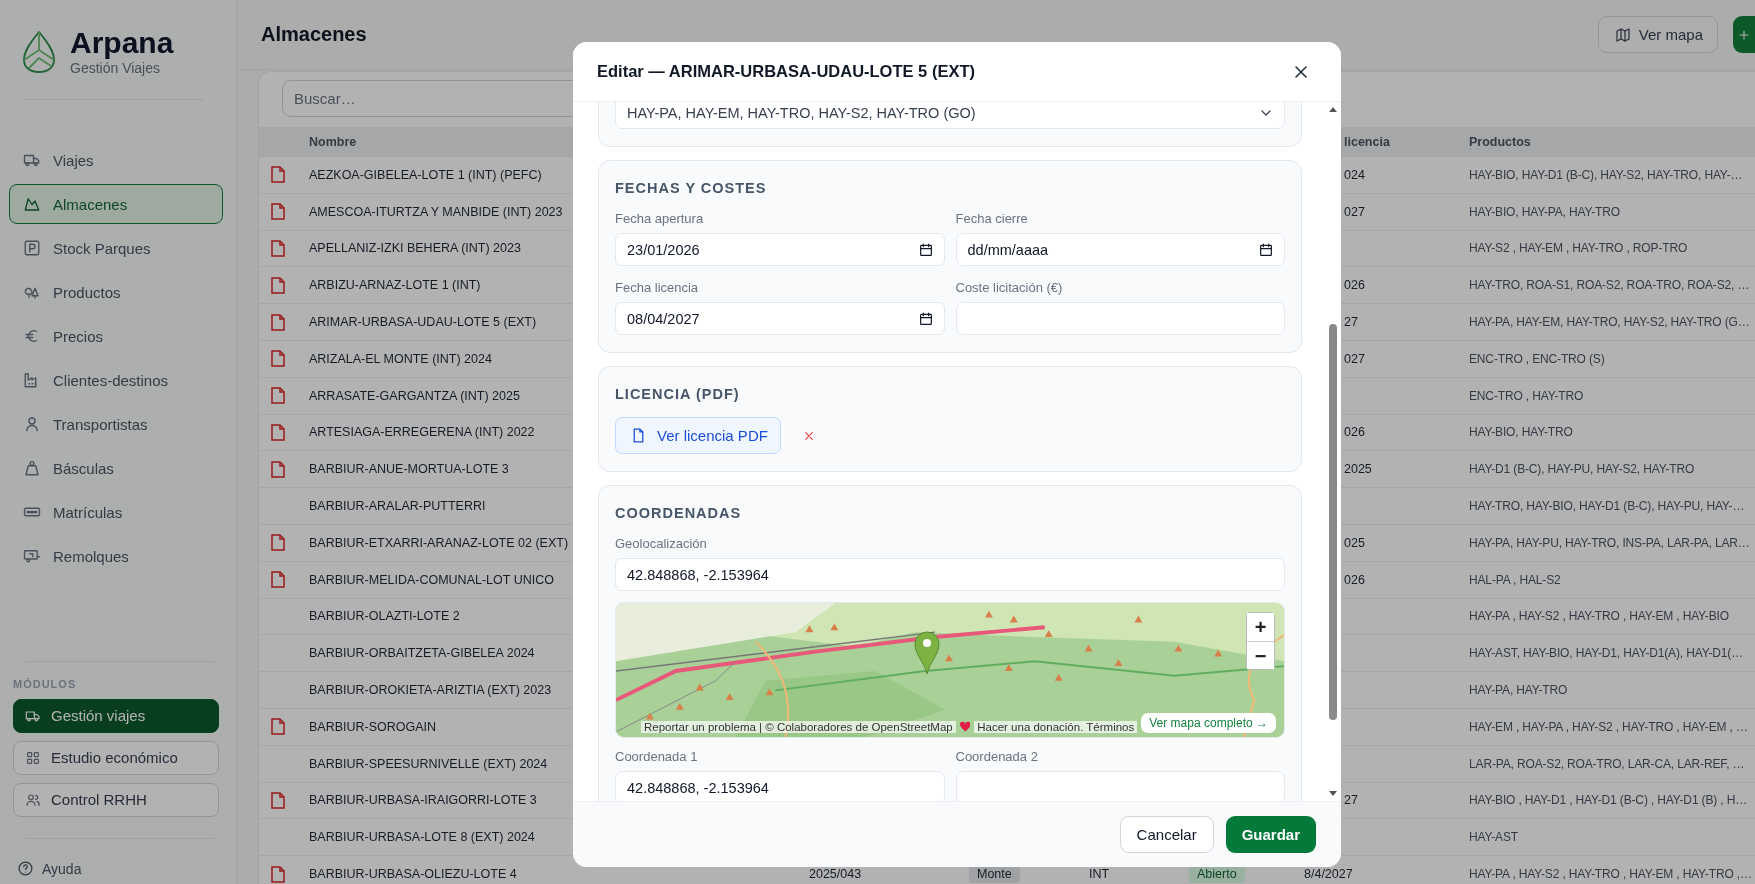  Describe the element at coordinates (32, 468) in the screenshot. I see `weight-icon` at that location.